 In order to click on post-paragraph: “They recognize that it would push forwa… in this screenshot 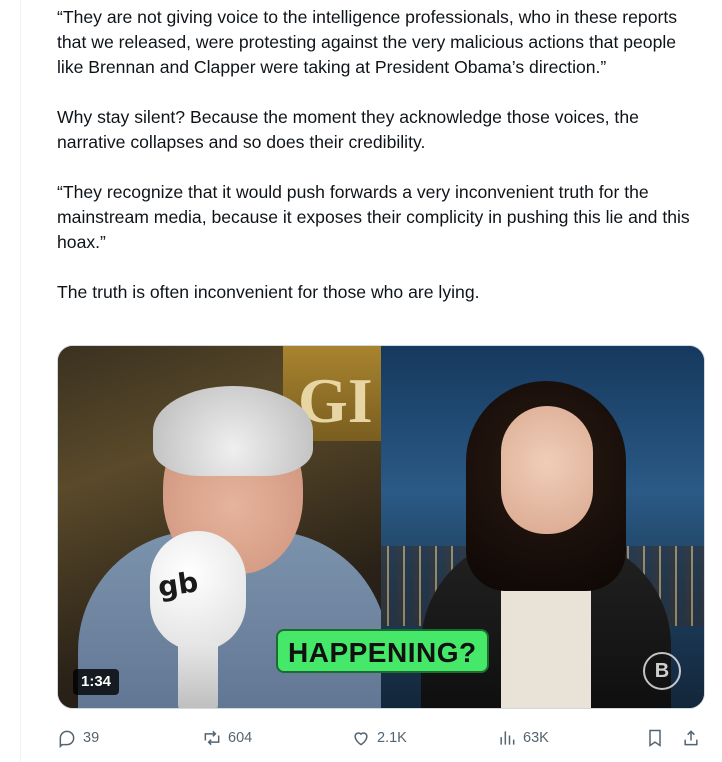, I will do `click(373, 217)`.